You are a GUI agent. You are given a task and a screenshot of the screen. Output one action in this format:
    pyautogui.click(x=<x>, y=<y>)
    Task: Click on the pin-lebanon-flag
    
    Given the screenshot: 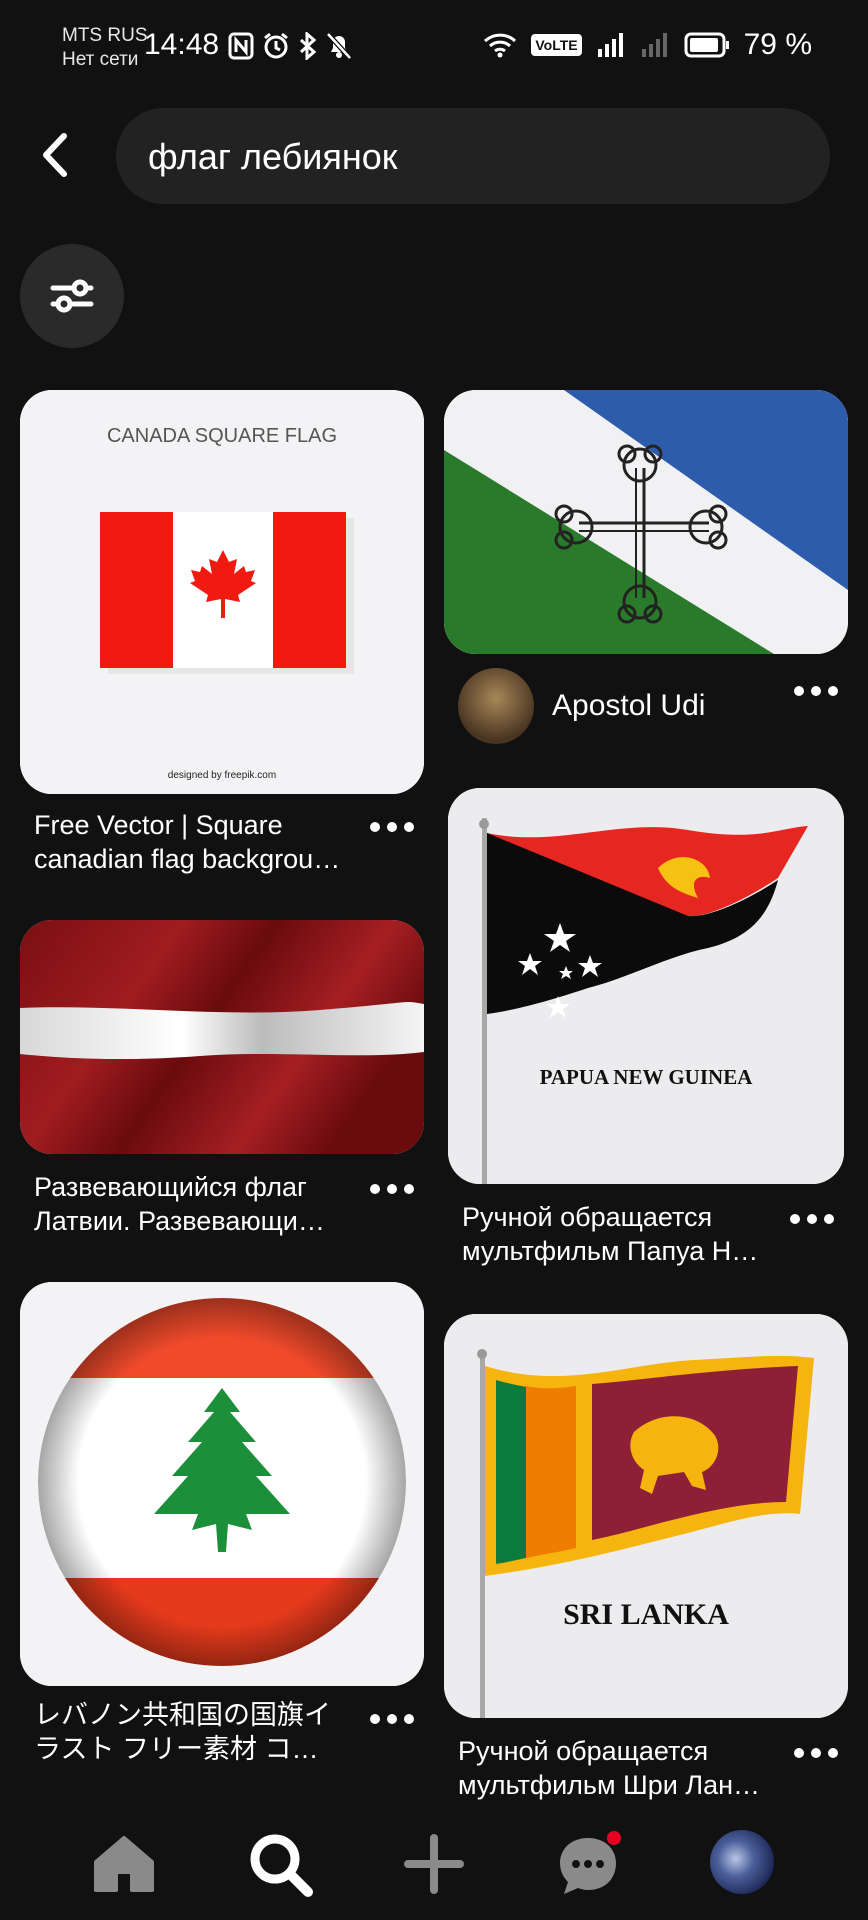 What is the action you would take?
    pyautogui.click(x=222, y=1484)
    